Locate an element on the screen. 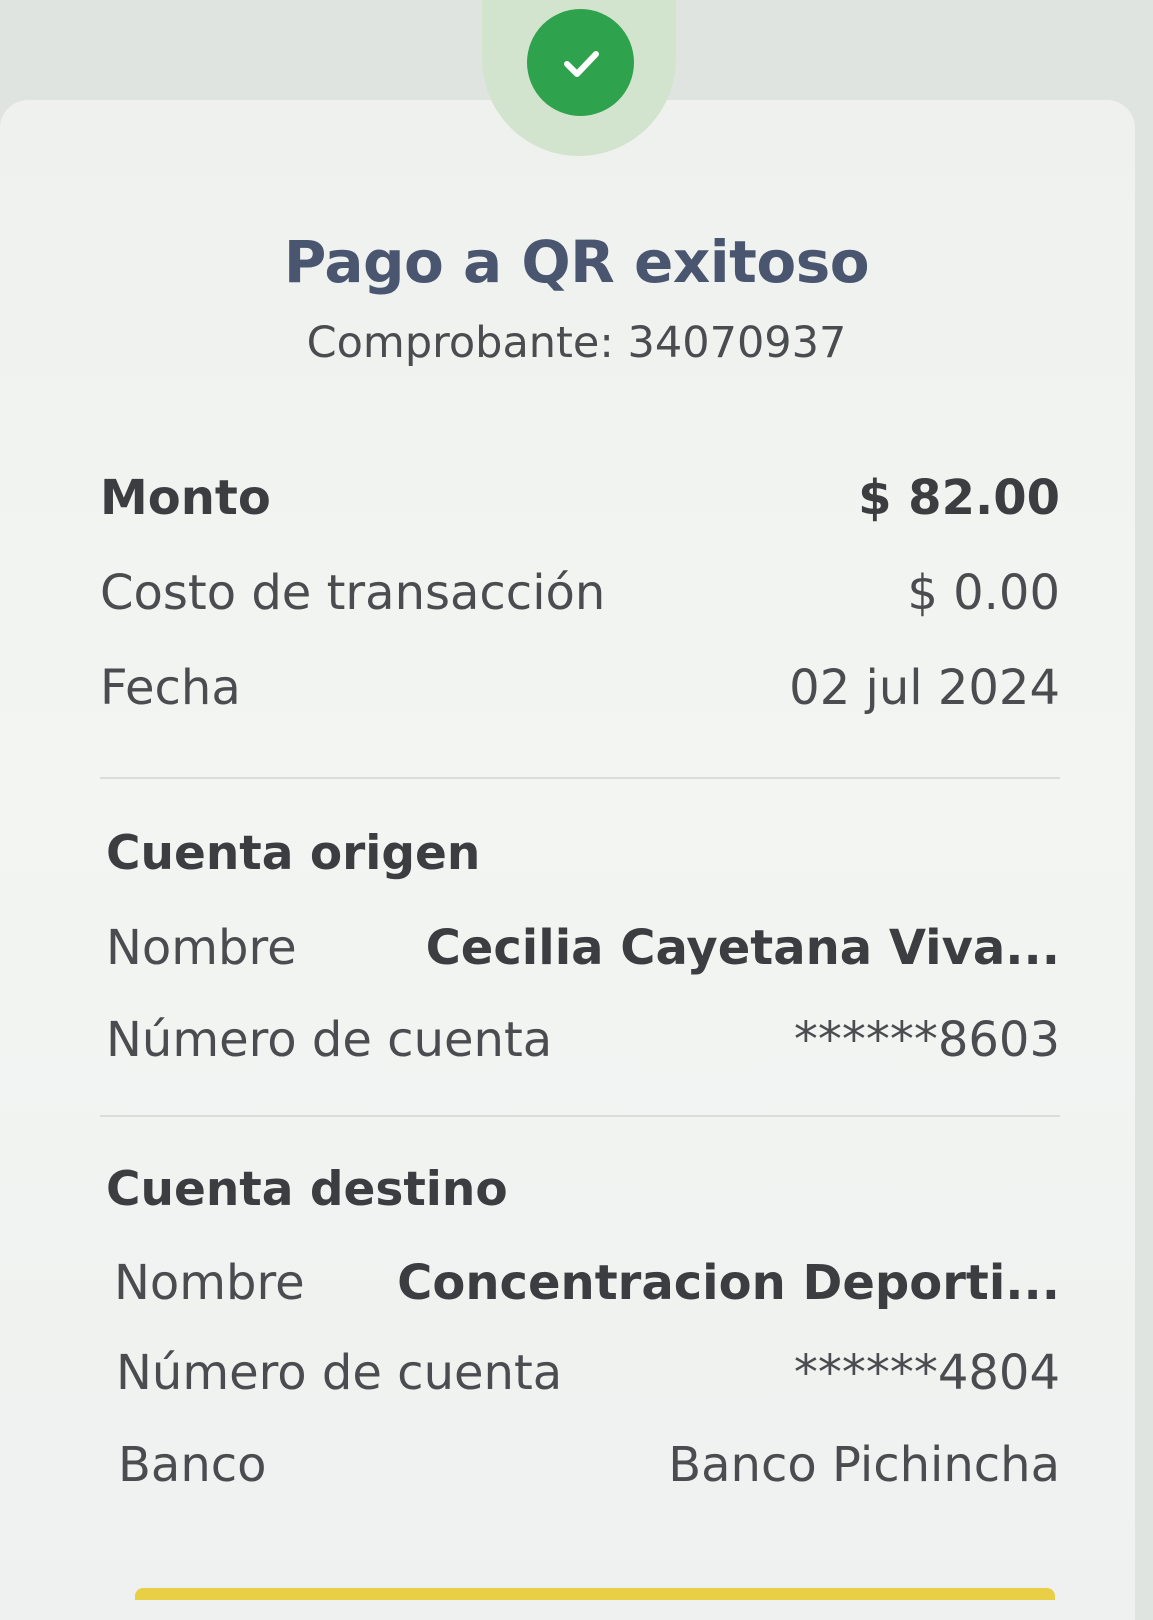 The width and height of the screenshot is (1153, 1620). fee-label: Costo de transacción is located at coordinates (353, 593).